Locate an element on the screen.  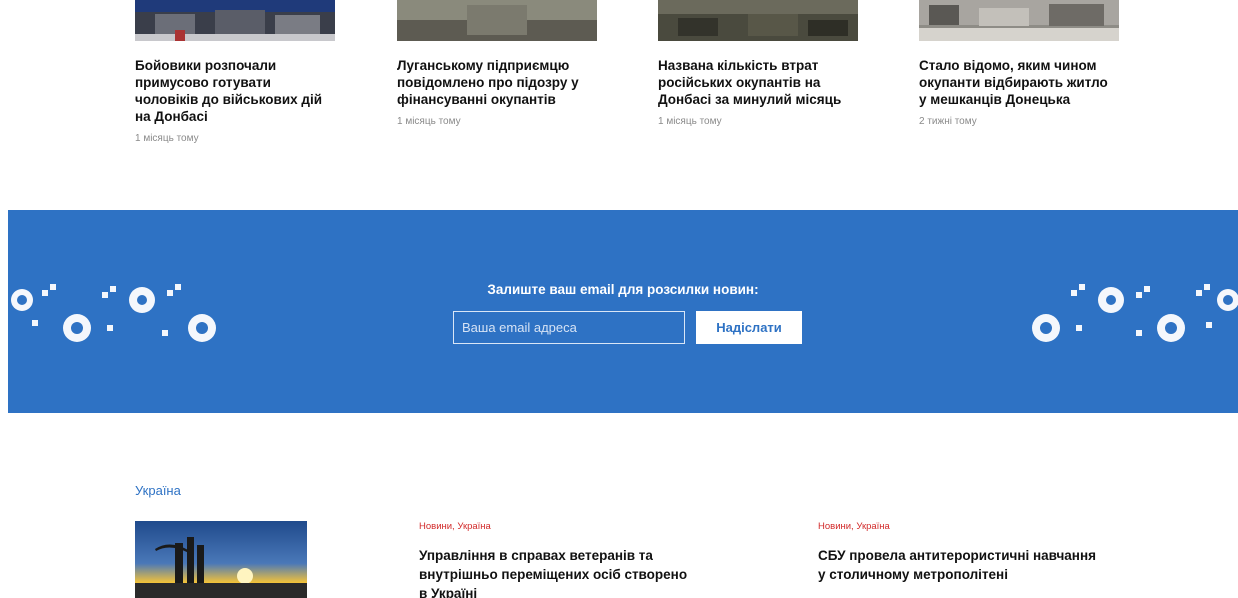
subscribe-button: Надіслати is located at coordinates (749, 327).